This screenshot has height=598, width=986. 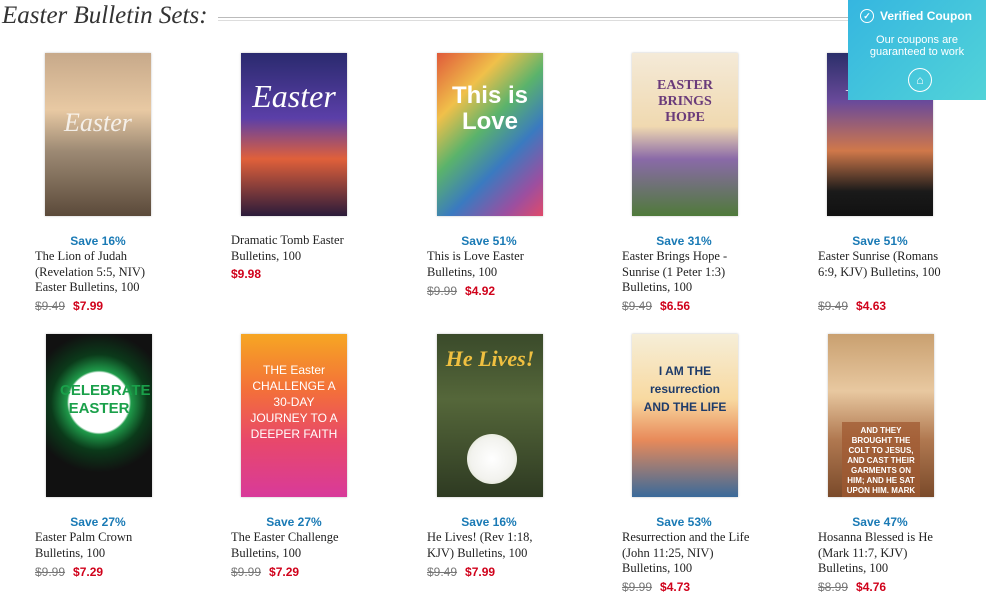 I want to click on cover-title: I AM THE resurrection AND THE LIFE, so click(x=685, y=389).